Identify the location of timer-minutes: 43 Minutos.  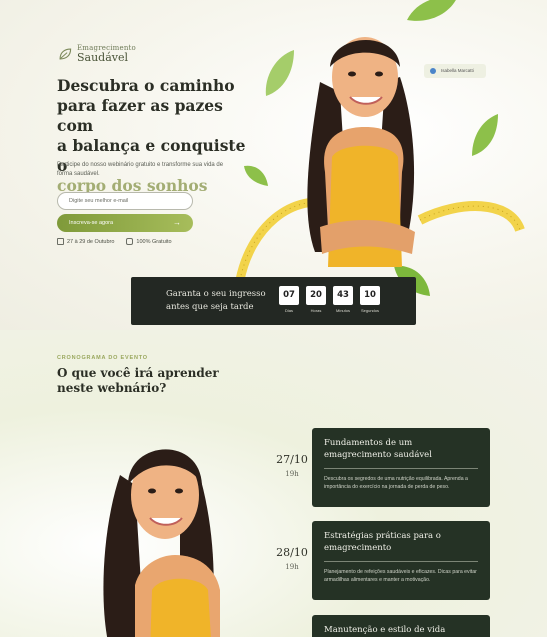
(343, 299).